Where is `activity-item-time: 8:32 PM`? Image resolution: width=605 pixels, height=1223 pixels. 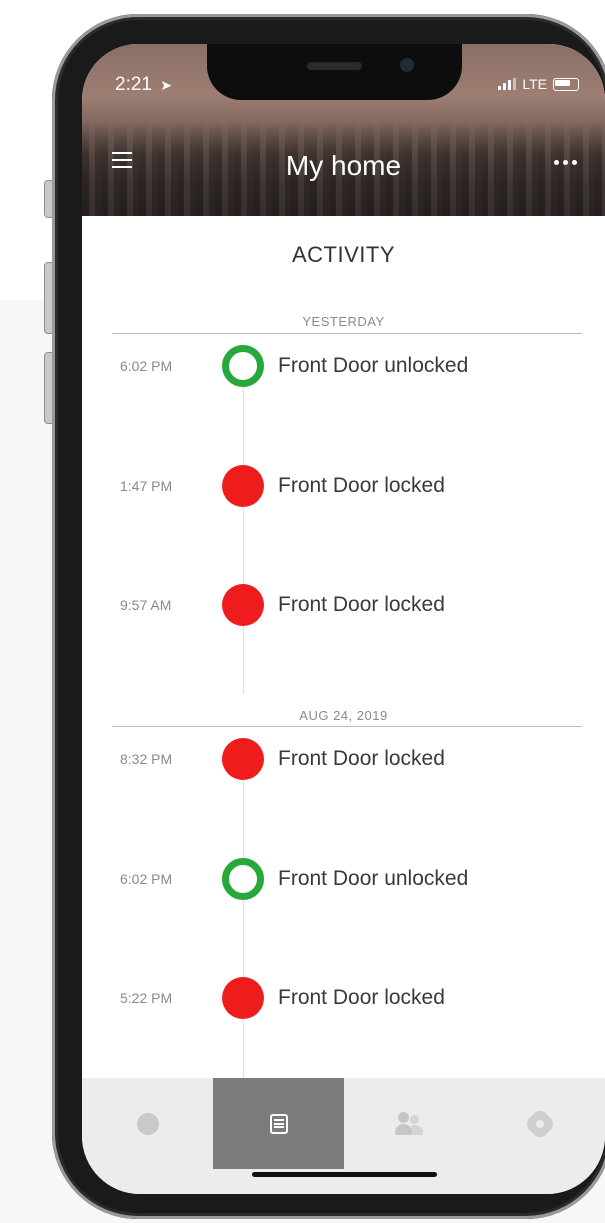 activity-item-time: 8:32 PM is located at coordinates (146, 759).